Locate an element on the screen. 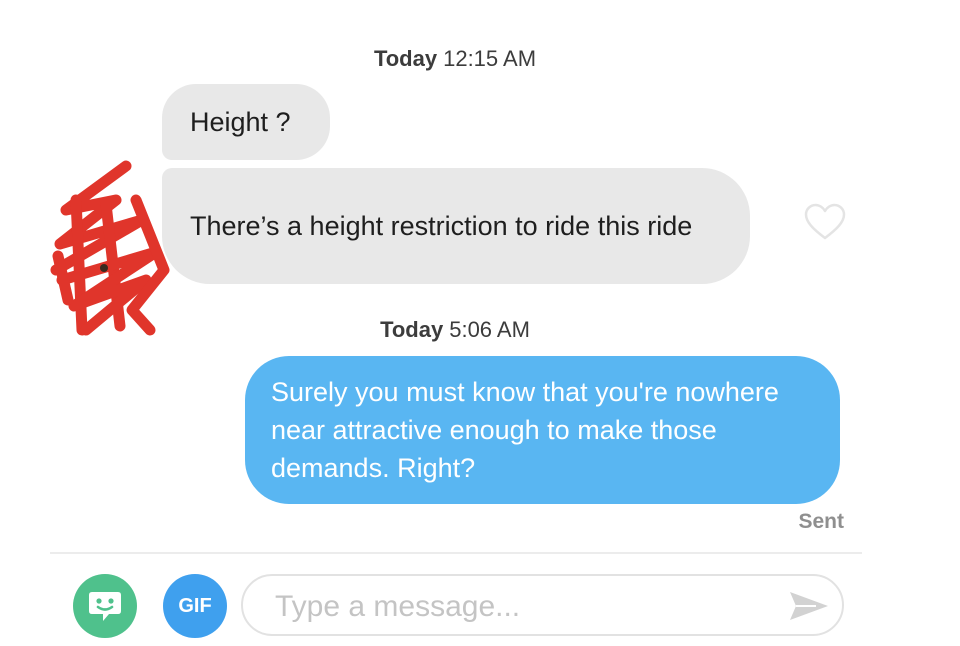  composer-divider is located at coordinates (456, 553).